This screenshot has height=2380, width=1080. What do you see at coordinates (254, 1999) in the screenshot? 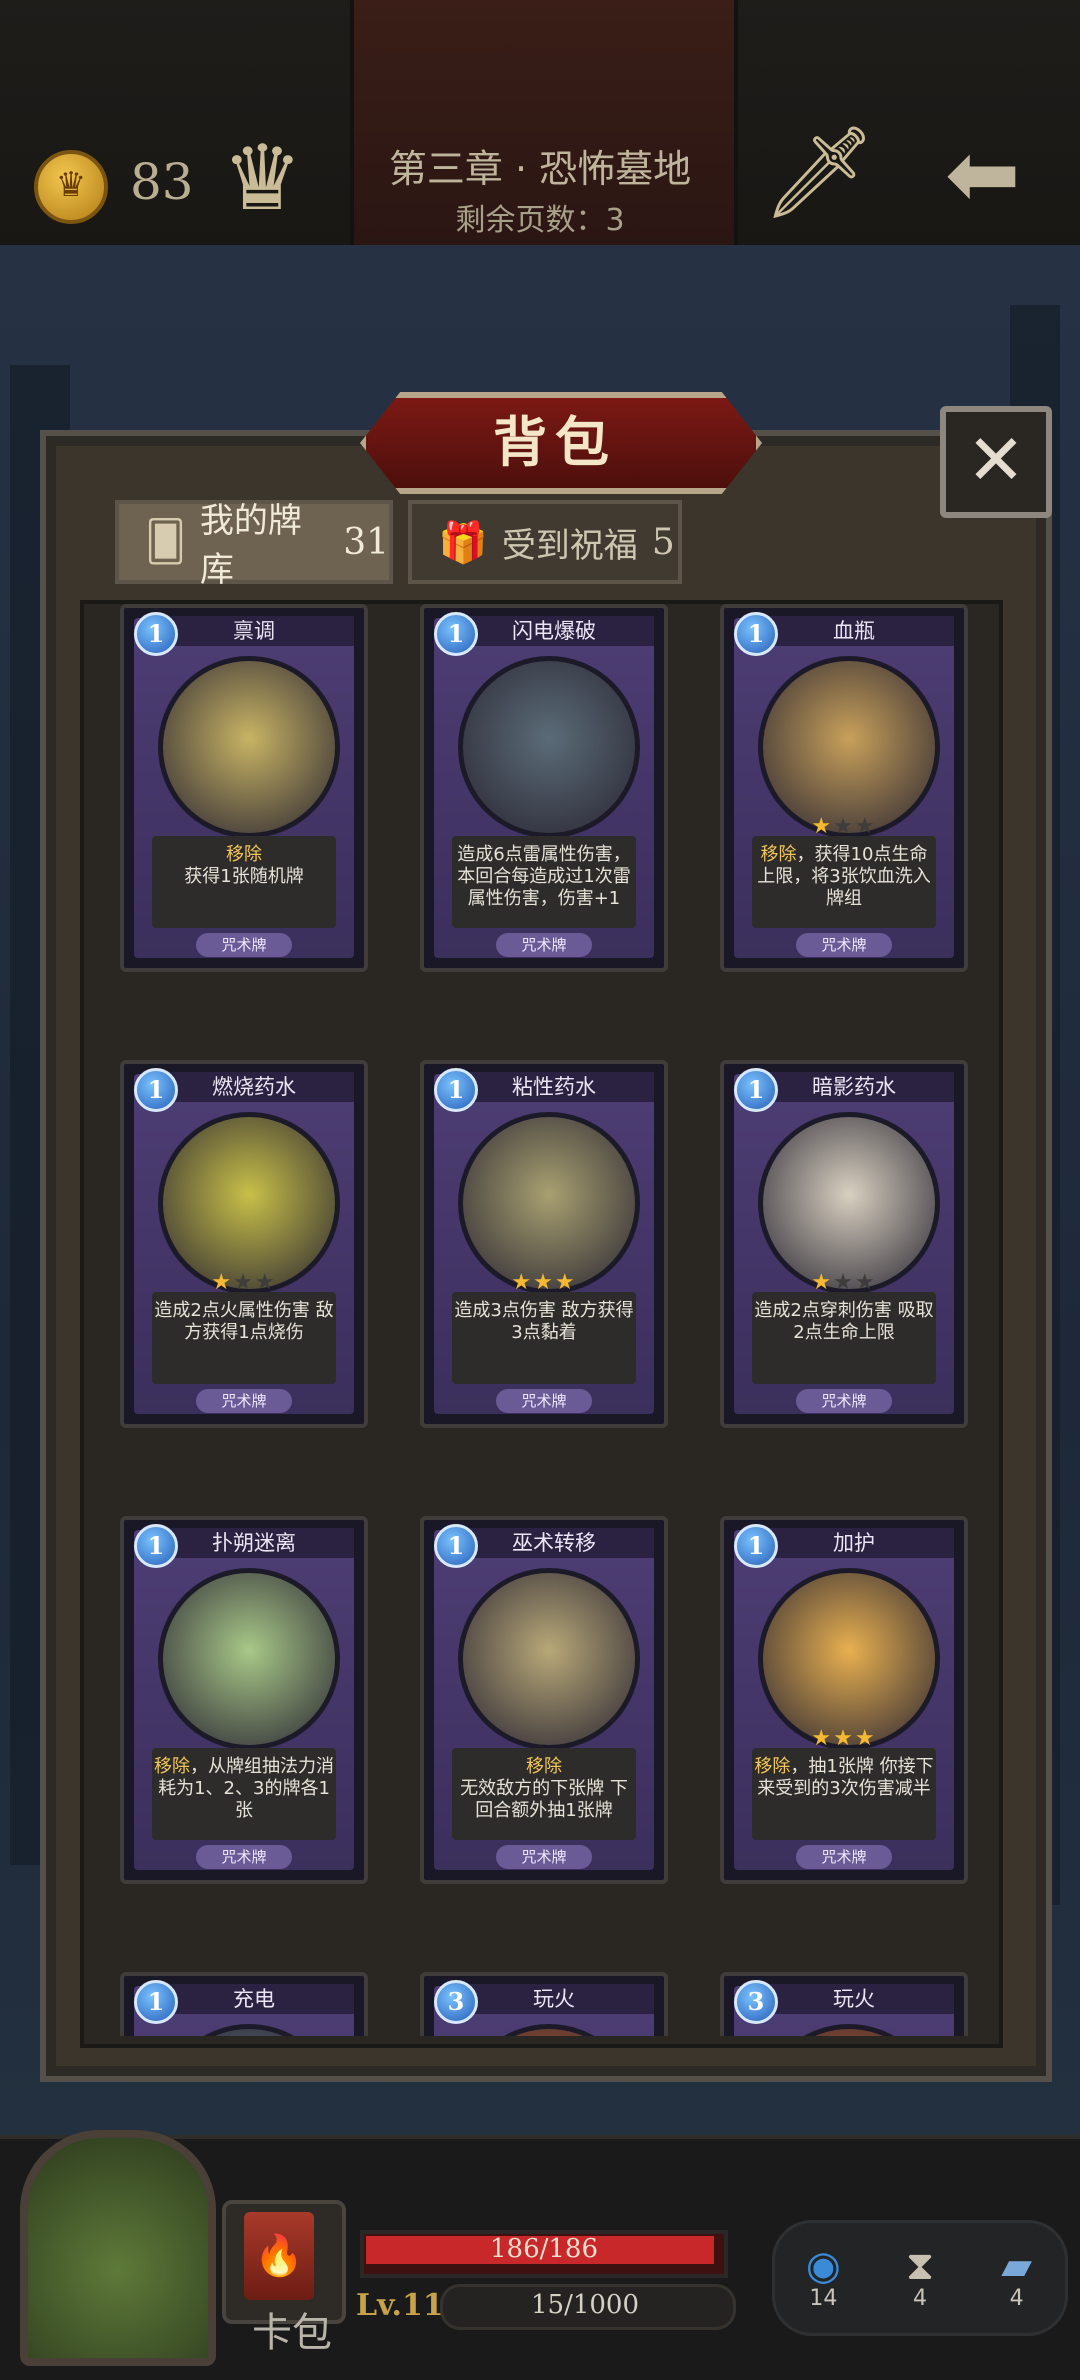
I see `card-name: 充电` at bounding box center [254, 1999].